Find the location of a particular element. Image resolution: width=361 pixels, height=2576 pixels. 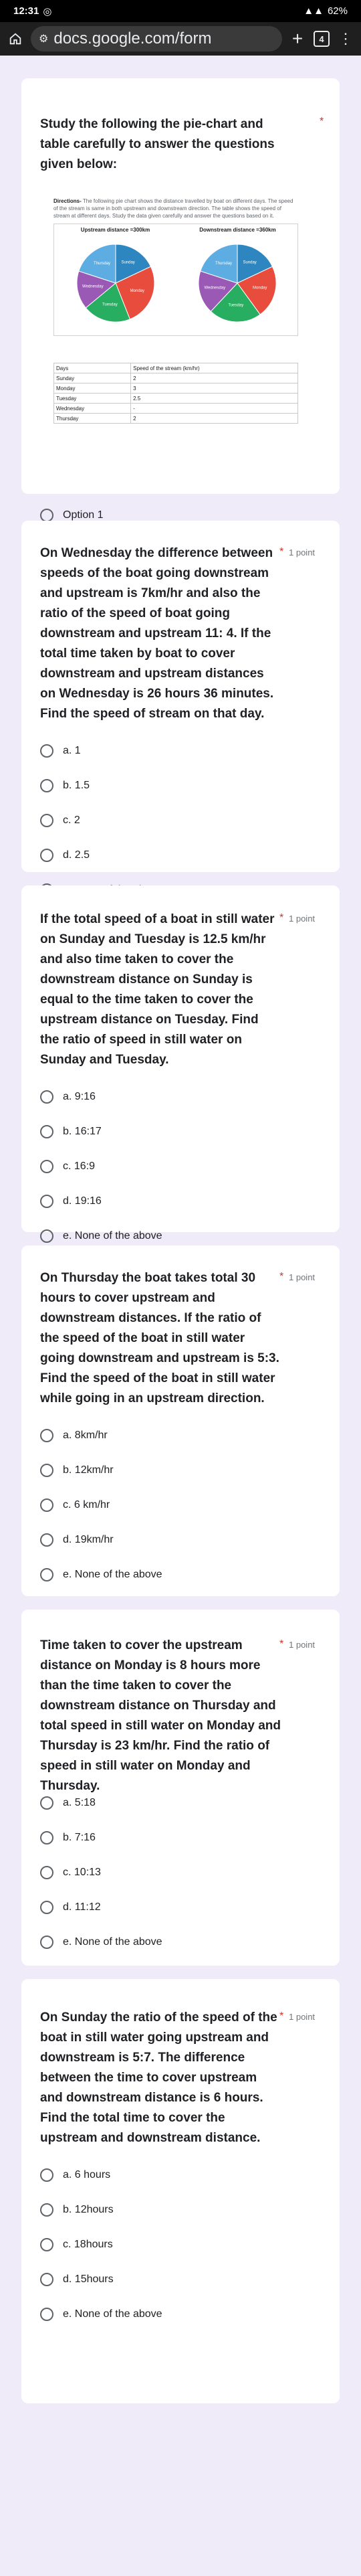

answer-option: a. 1 is located at coordinates (60, 751).